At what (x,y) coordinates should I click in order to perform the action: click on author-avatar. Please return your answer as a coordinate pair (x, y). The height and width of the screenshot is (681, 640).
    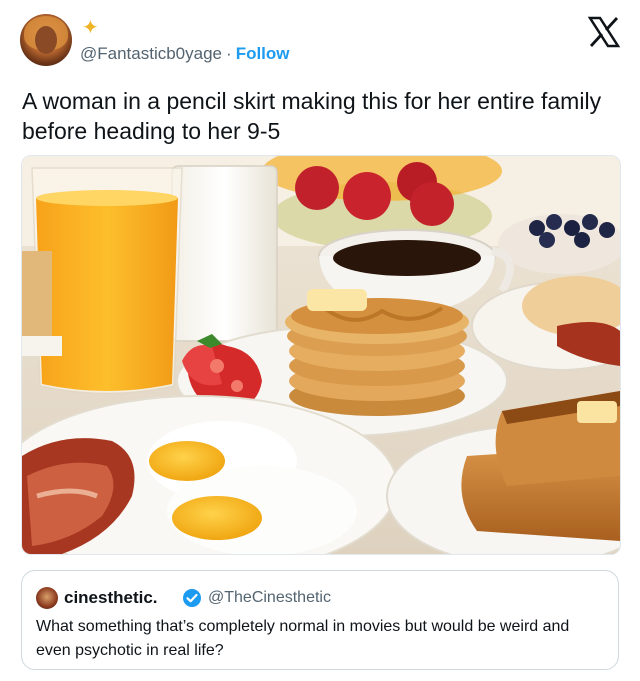
    Looking at the image, I should click on (46, 40).